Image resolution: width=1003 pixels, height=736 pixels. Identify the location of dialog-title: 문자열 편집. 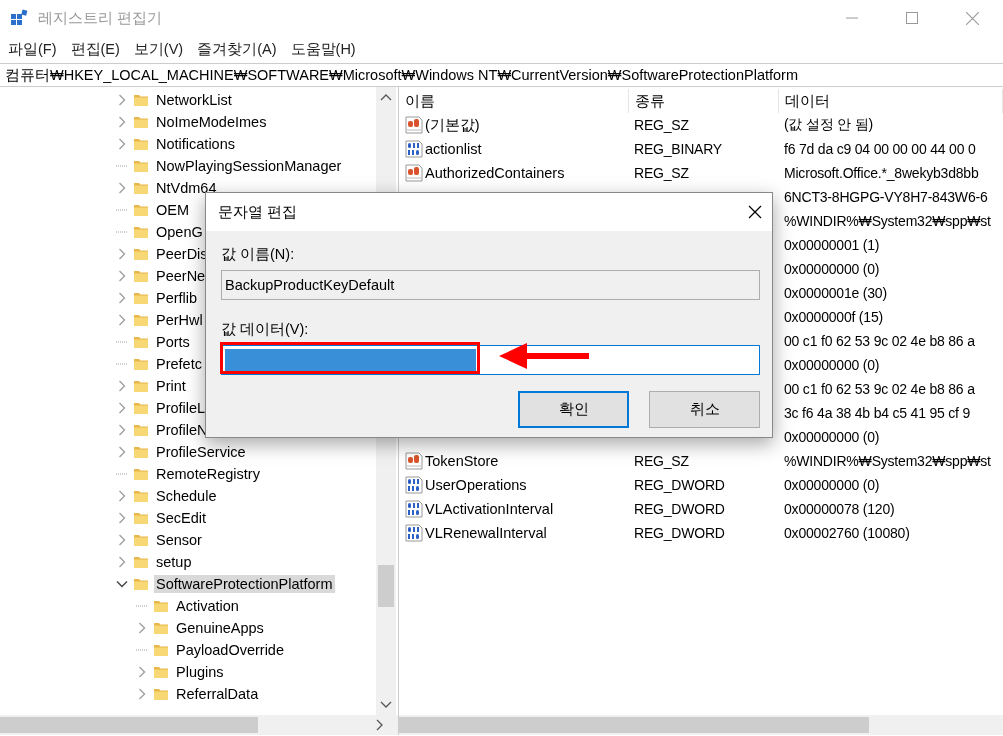
(258, 212).